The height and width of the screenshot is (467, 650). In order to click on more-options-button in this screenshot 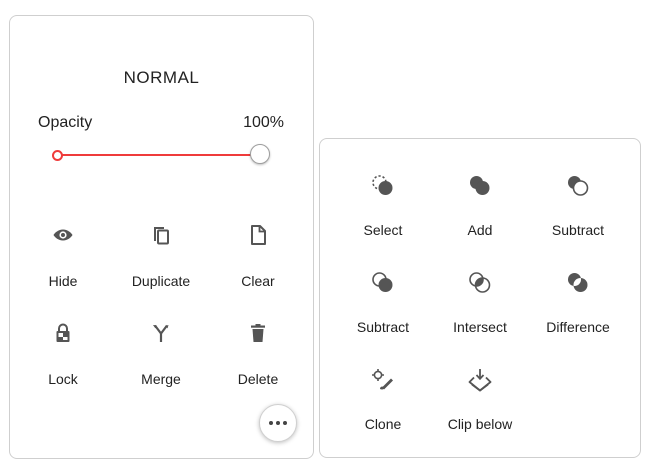, I will do `click(278, 423)`.